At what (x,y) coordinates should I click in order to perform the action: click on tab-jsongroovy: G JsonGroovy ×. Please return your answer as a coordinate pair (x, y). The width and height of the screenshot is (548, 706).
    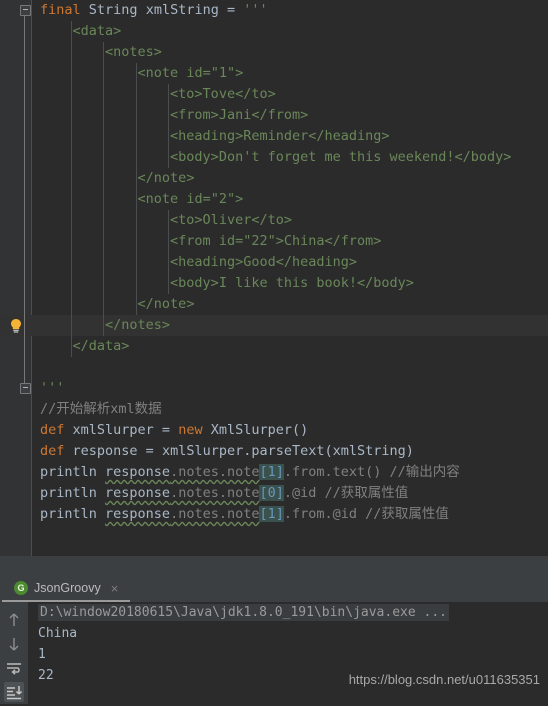
    Looking at the image, I should click on (66, 588).